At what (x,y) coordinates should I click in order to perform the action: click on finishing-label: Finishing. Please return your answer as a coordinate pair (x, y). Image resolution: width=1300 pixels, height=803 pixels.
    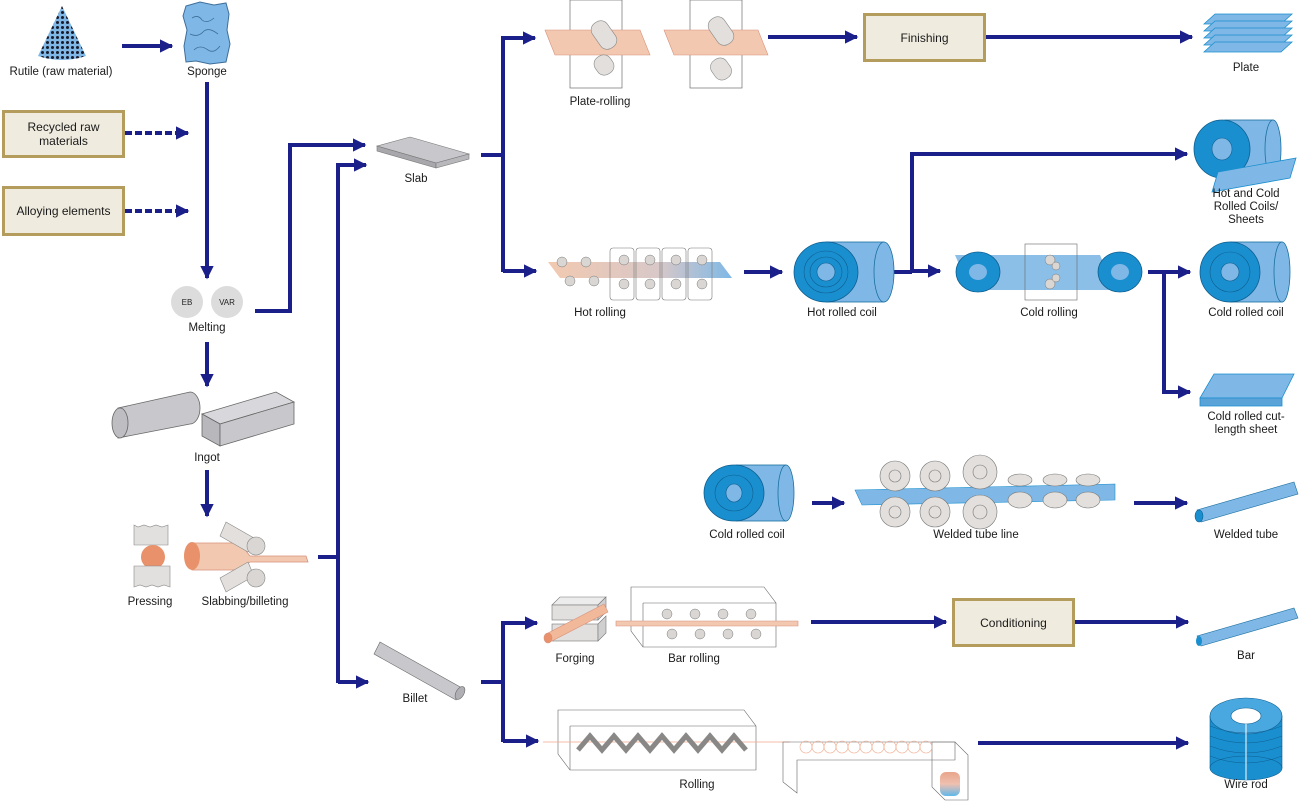
    Looking at the image, I should click on (924, 37).